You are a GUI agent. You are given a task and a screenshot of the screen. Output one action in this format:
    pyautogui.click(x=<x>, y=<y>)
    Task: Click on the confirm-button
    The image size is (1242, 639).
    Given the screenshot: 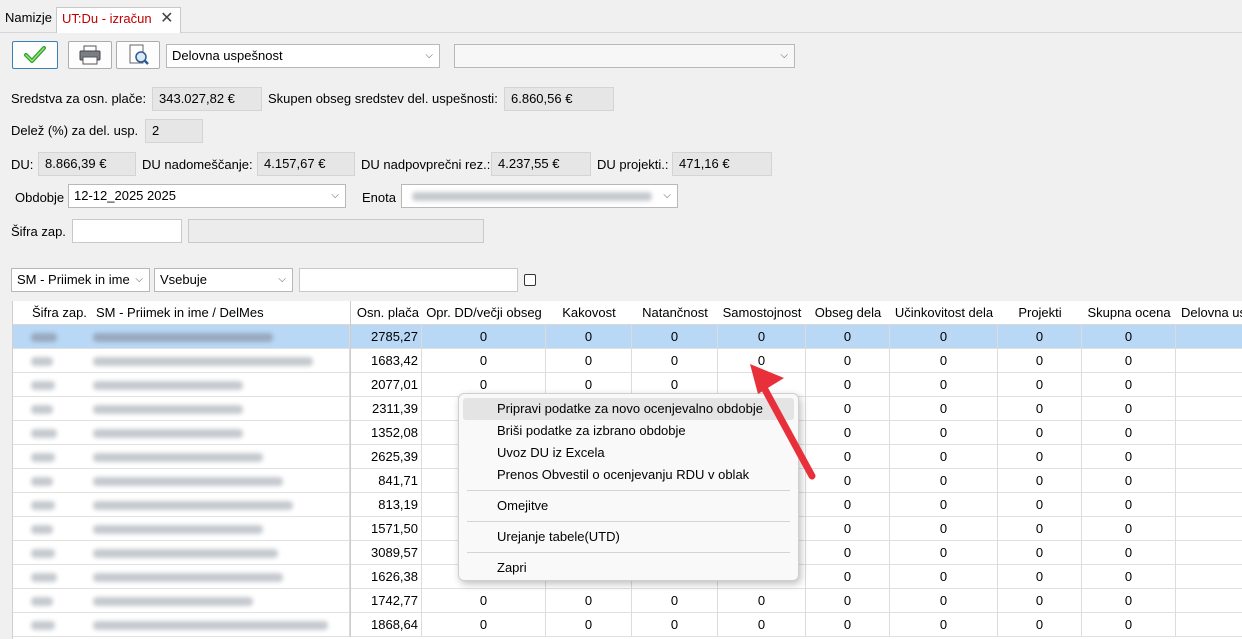 What is the action you would take?
    pyautogui.click(x=35, y=55)
    